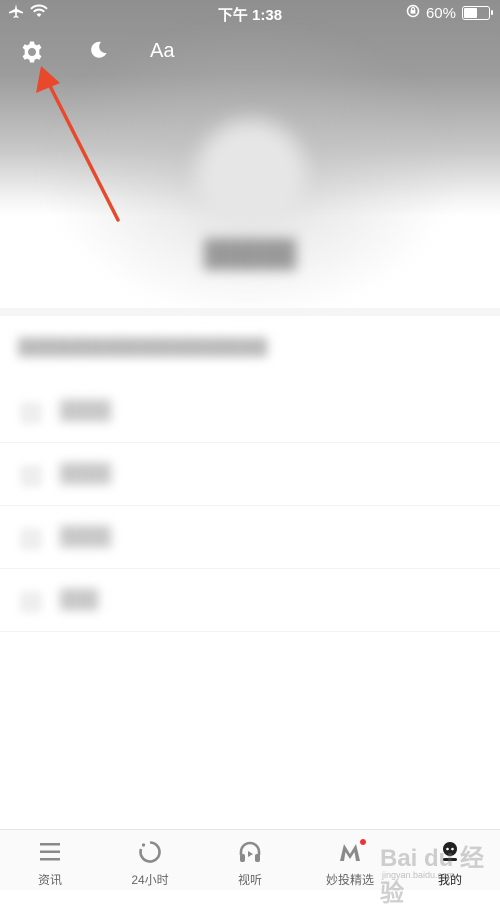 This screenshot has height=908, width=500. I want to click on moon-icon, so click(99, 49).